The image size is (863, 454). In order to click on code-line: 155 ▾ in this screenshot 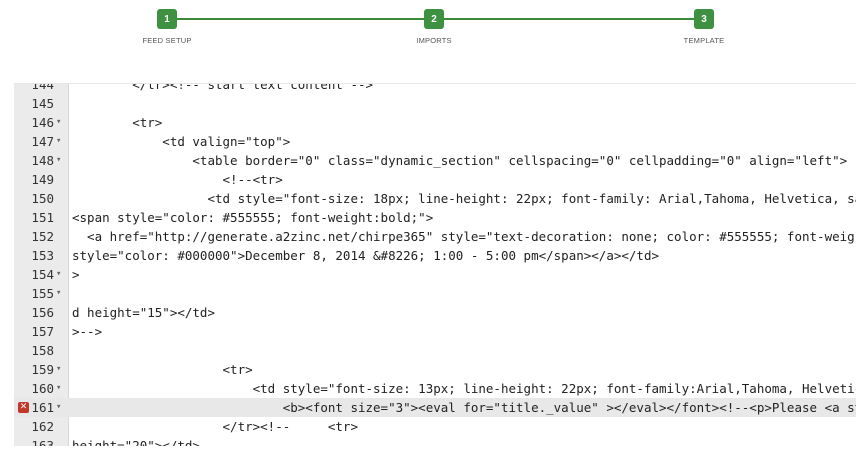, I will do `click(435, 293)`.